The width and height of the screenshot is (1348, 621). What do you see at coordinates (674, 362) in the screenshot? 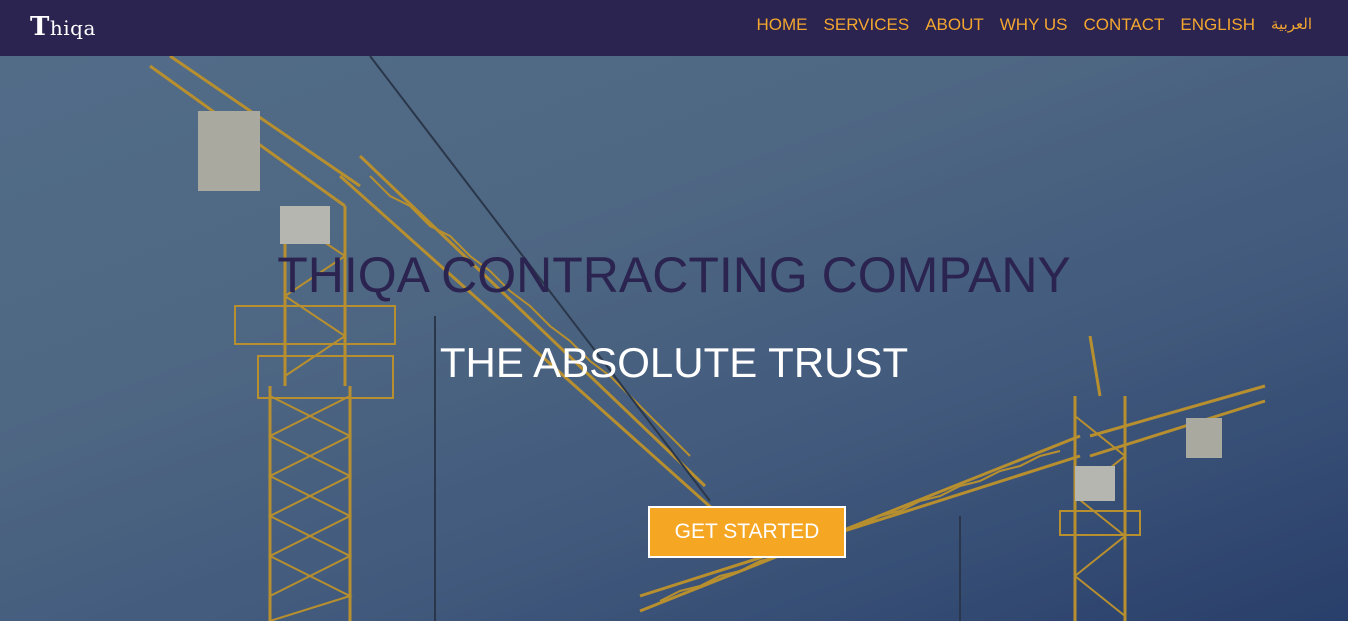
I see `hero-subtitle: THE ABSOLUTE TRUST` at bounding box center [674, 362].